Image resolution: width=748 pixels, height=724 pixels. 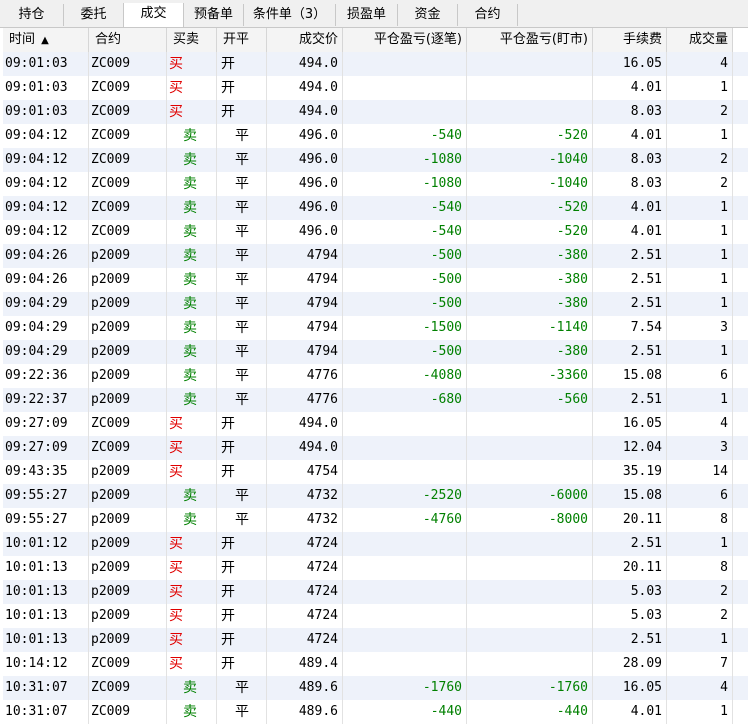 What do you see at coordinates (375, 688) in the screenshot?
I see `table-row: 10:31:07 ZC009 卖平 489.6 -1760 -1760 16.05 4` at bounding box center [375, 688].